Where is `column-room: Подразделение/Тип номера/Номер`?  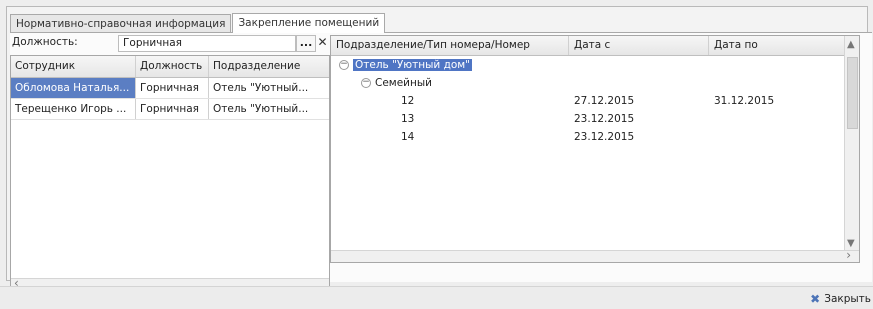 column-room: Подразделение/Тип номера/Номер is located at coordinates (450, 45).